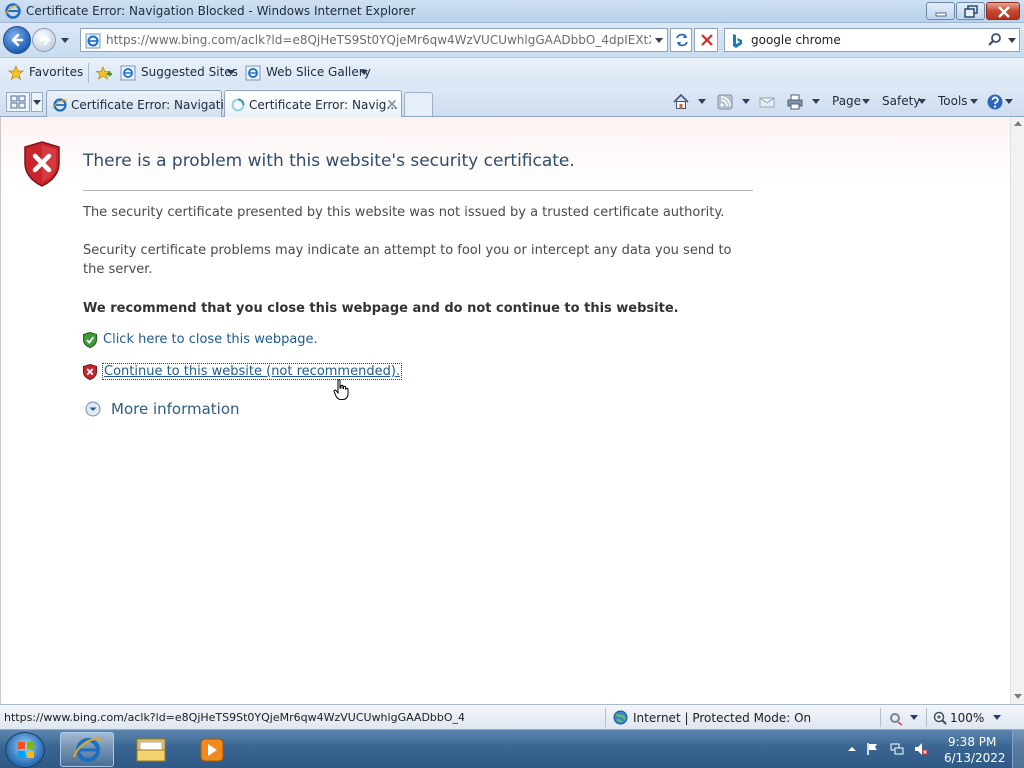 This screenshot has height=768, width=1024. I want to click on green-shield-icon, so click(90, 340).